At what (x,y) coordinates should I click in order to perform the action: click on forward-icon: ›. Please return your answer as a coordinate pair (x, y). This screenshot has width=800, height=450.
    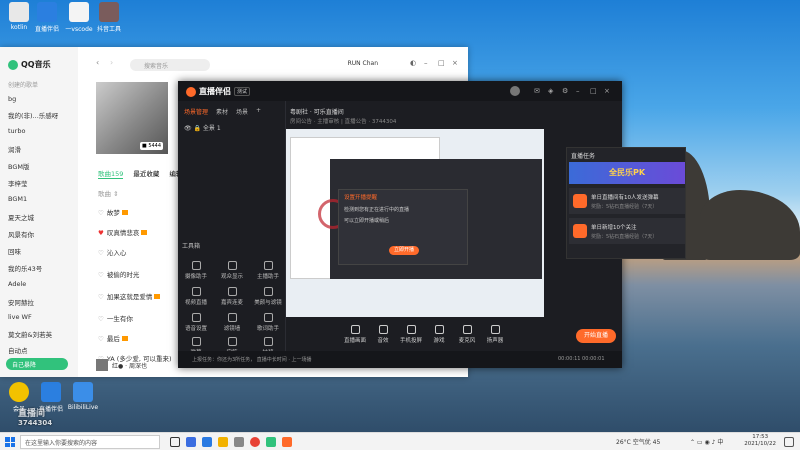
    Looking at the image, I should click on (111, 62).